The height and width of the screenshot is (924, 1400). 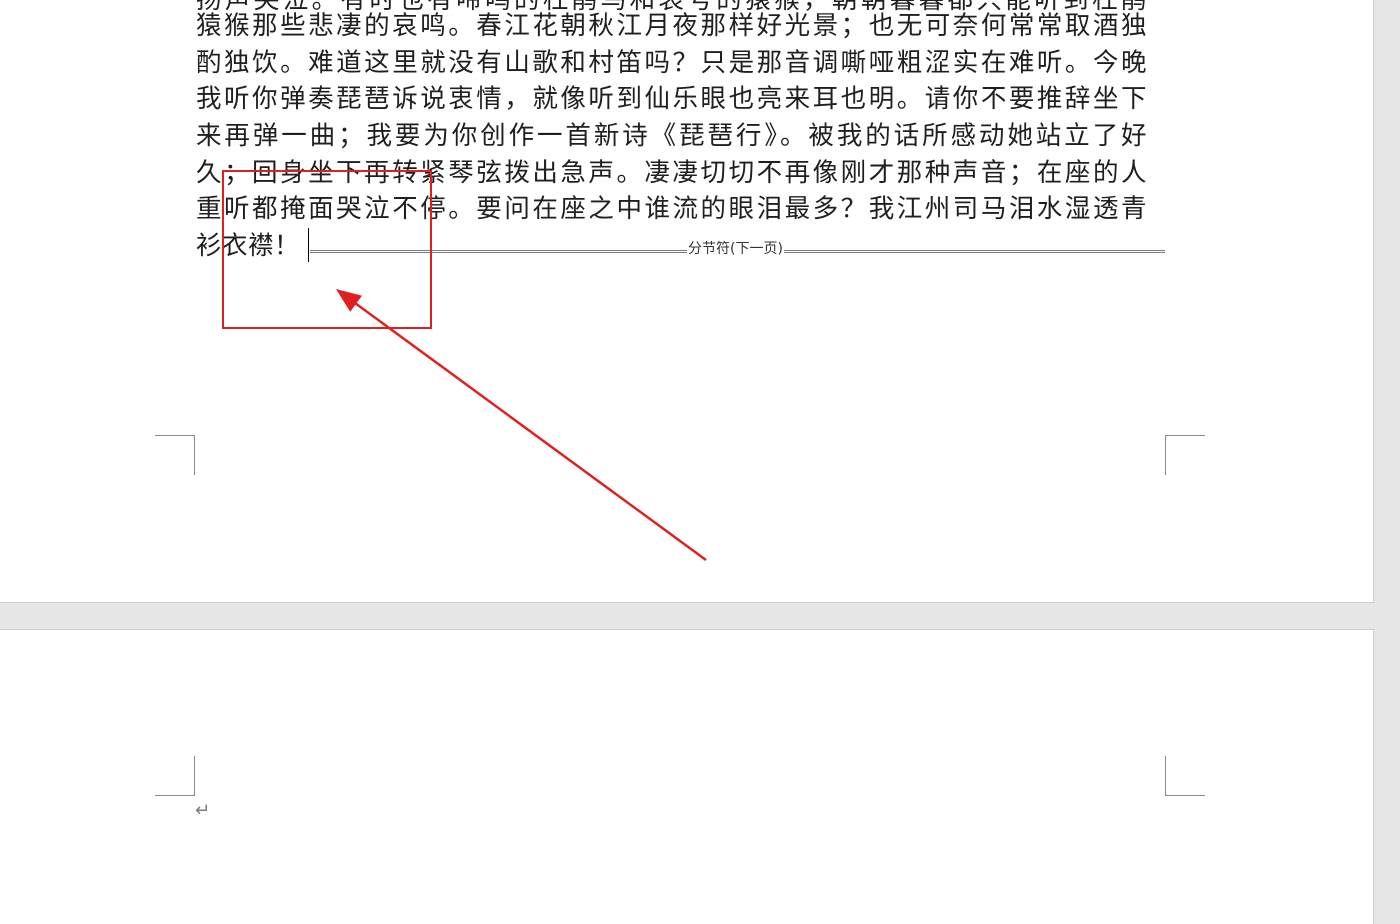 What do you see at coordinates (671, 26) in the screenshot?
I see `text-line: 猿猴那些悲凄的哀鸣。春江花朝秋江月夜那样好光景；也无可奈何常常取酒独` at bounding box center [671, 26].